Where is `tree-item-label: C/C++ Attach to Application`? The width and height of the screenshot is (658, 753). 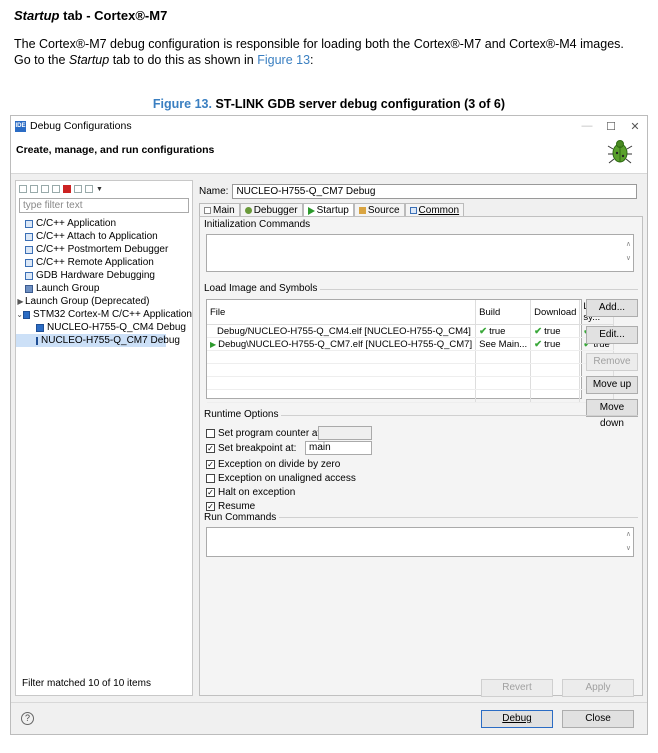
tree-item-label: C/C++ Attach to Application is located at coordinates (97, 236).